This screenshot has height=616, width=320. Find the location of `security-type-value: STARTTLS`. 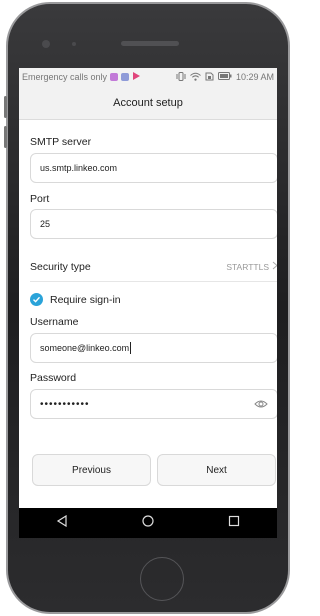

security-type-value: STARTTLS is located at coordinates (247, 266).